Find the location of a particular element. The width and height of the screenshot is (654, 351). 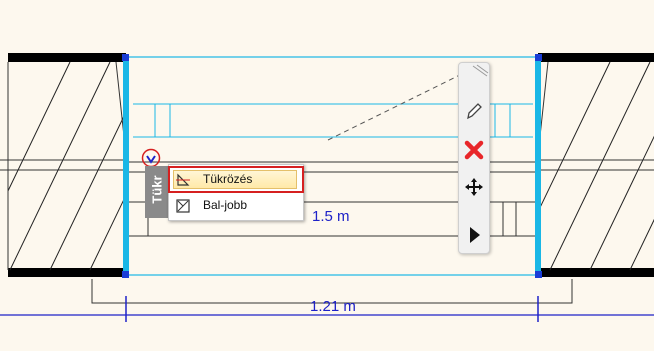

side-tab-label: Tükr is located at coordinates (157, 189).